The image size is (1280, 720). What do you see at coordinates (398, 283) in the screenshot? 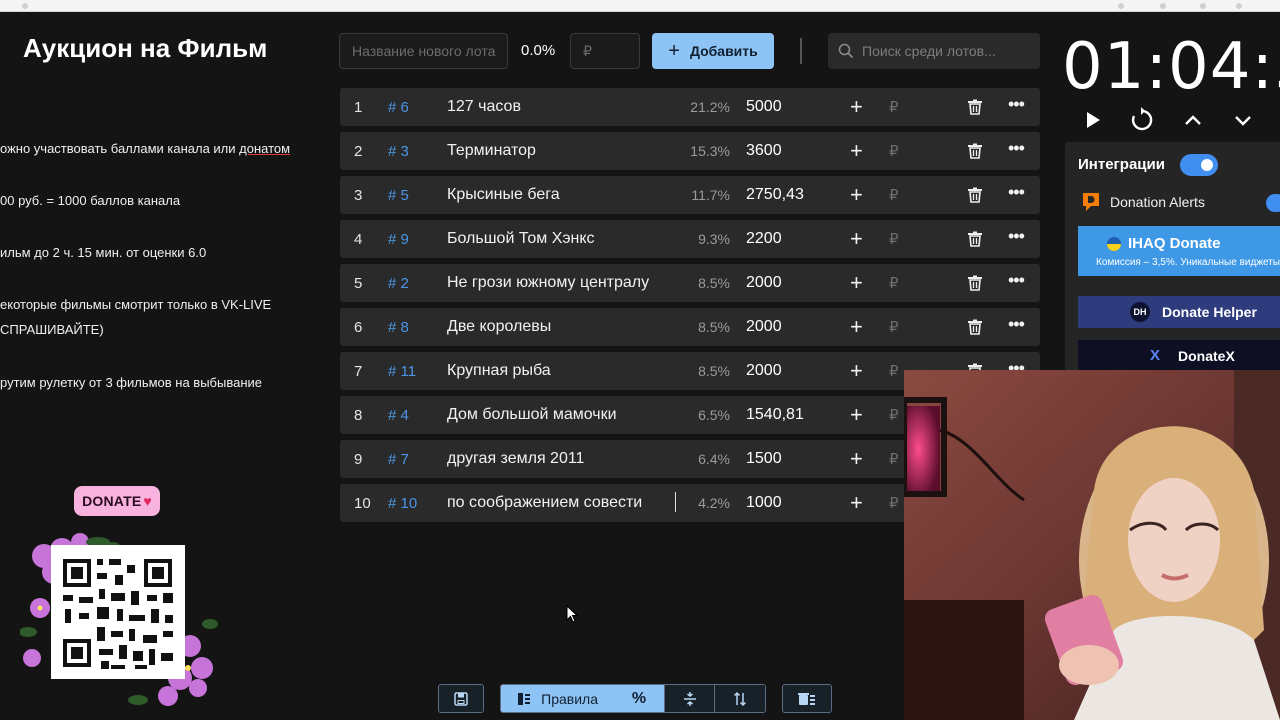
I see `lot-id: # 2` at bounding box center [398, 283].